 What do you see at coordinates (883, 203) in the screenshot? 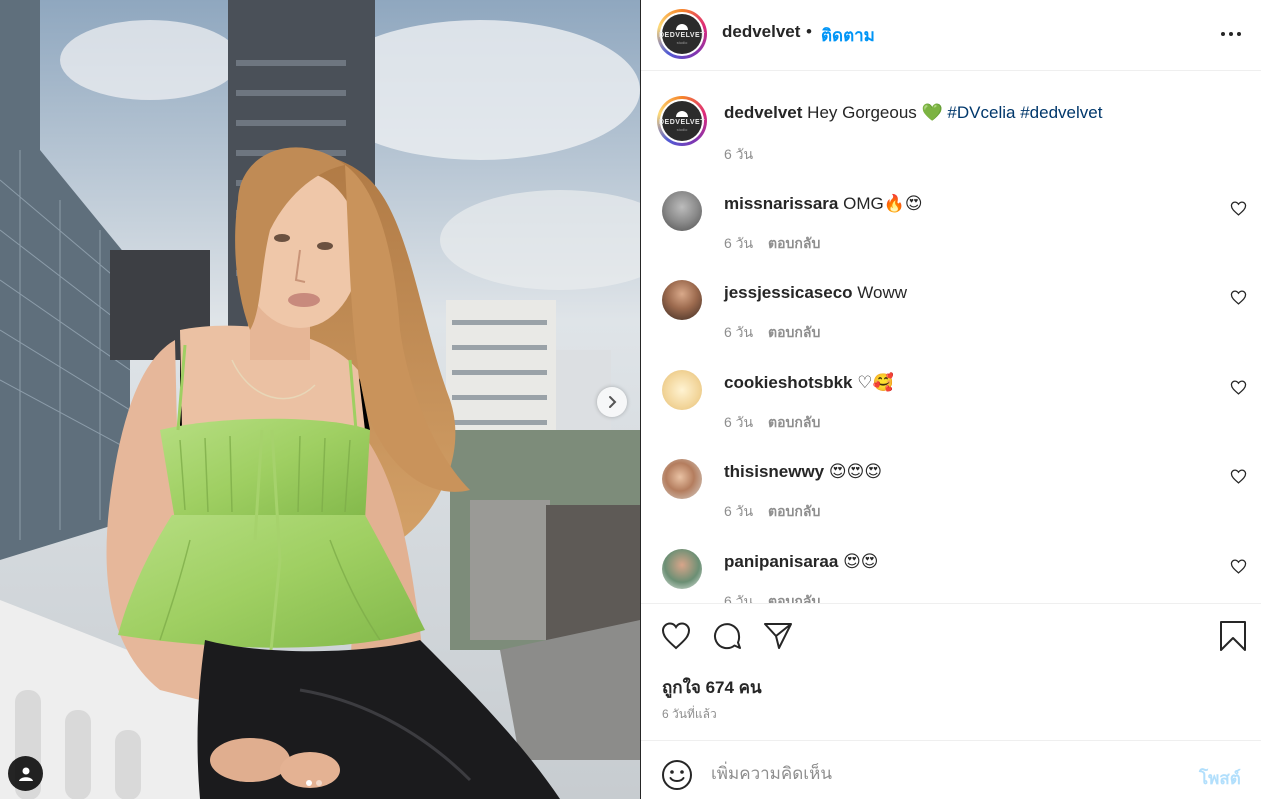
I see `comment-body: OMG🔥😍` at bounding box center [883, 203].